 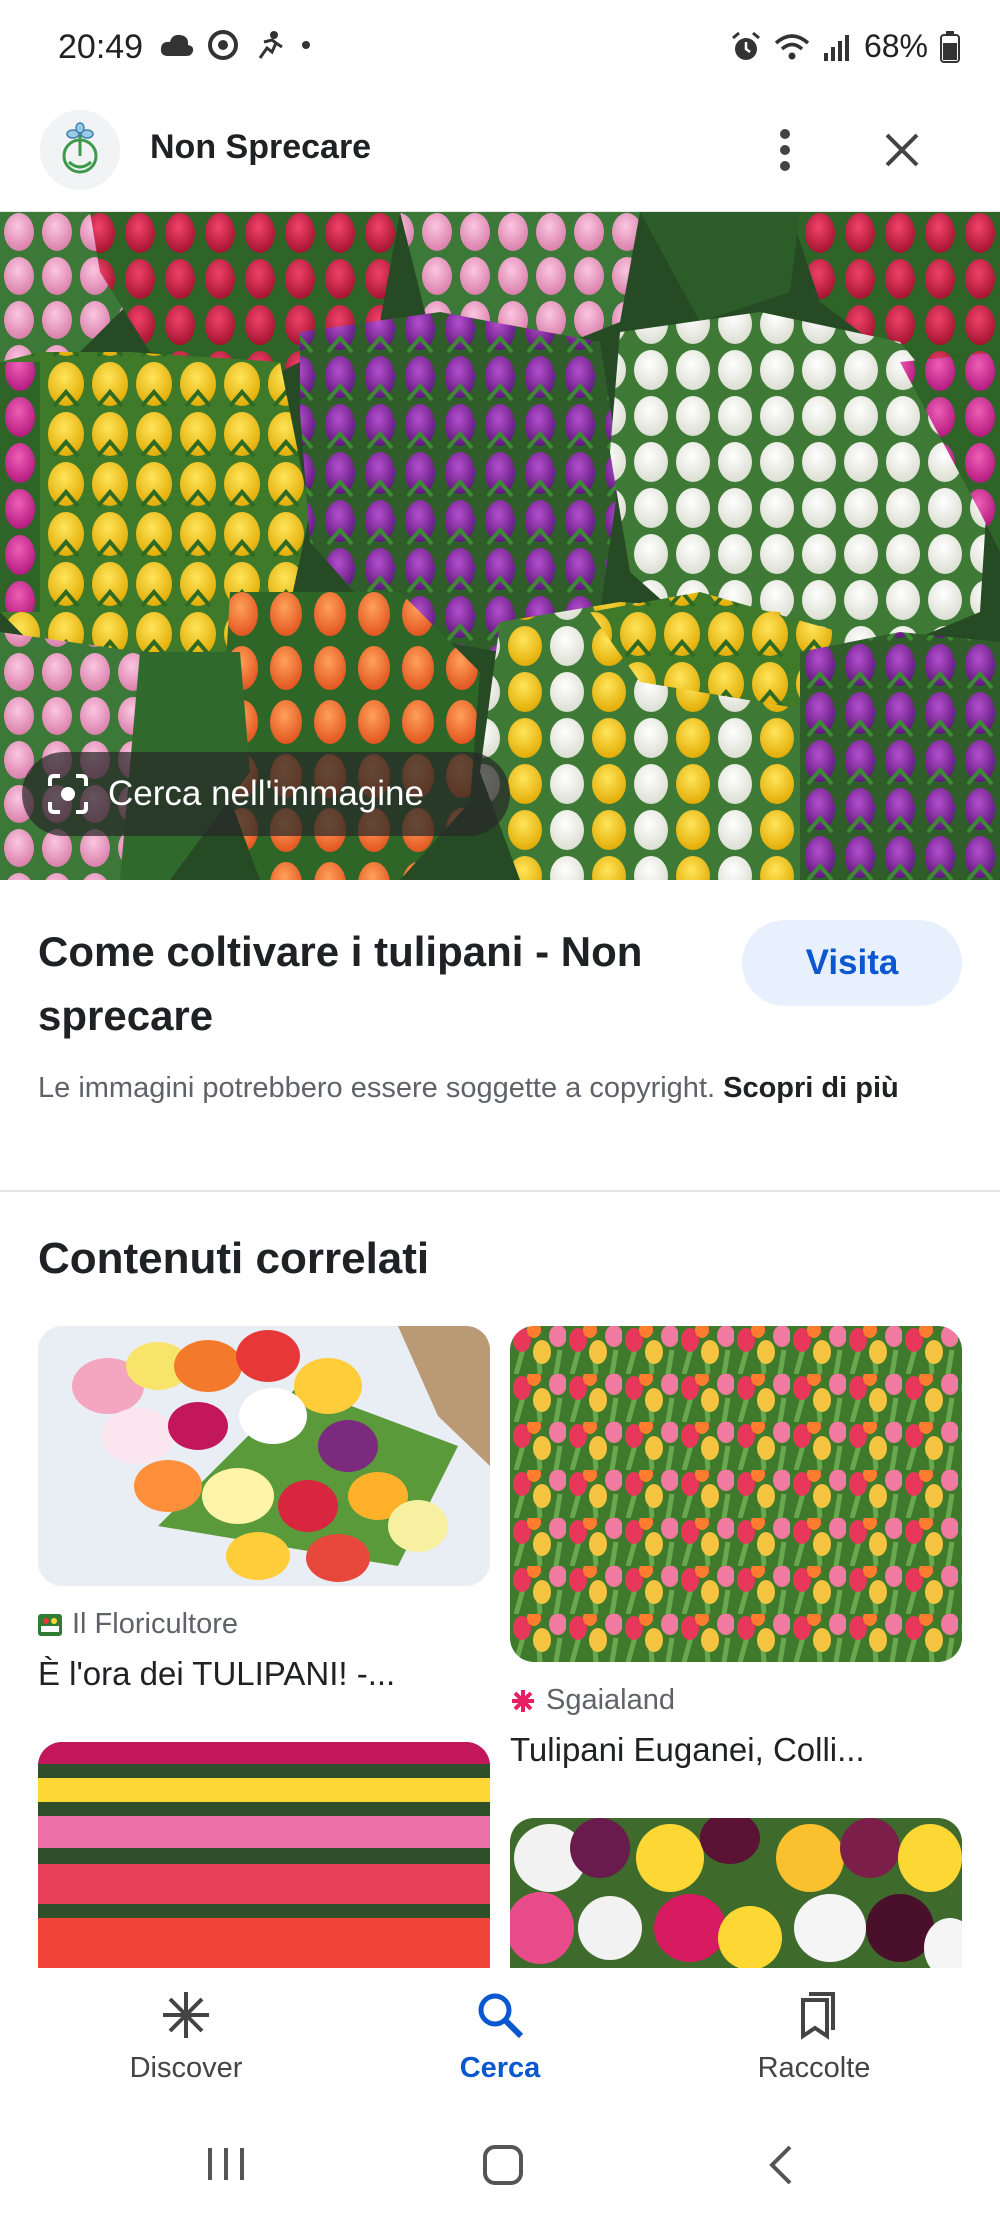 What do you see at coordinates (818, 2016) in the screenshot?
I see `bookmarks-icon` at bounding box center [818, 2016].